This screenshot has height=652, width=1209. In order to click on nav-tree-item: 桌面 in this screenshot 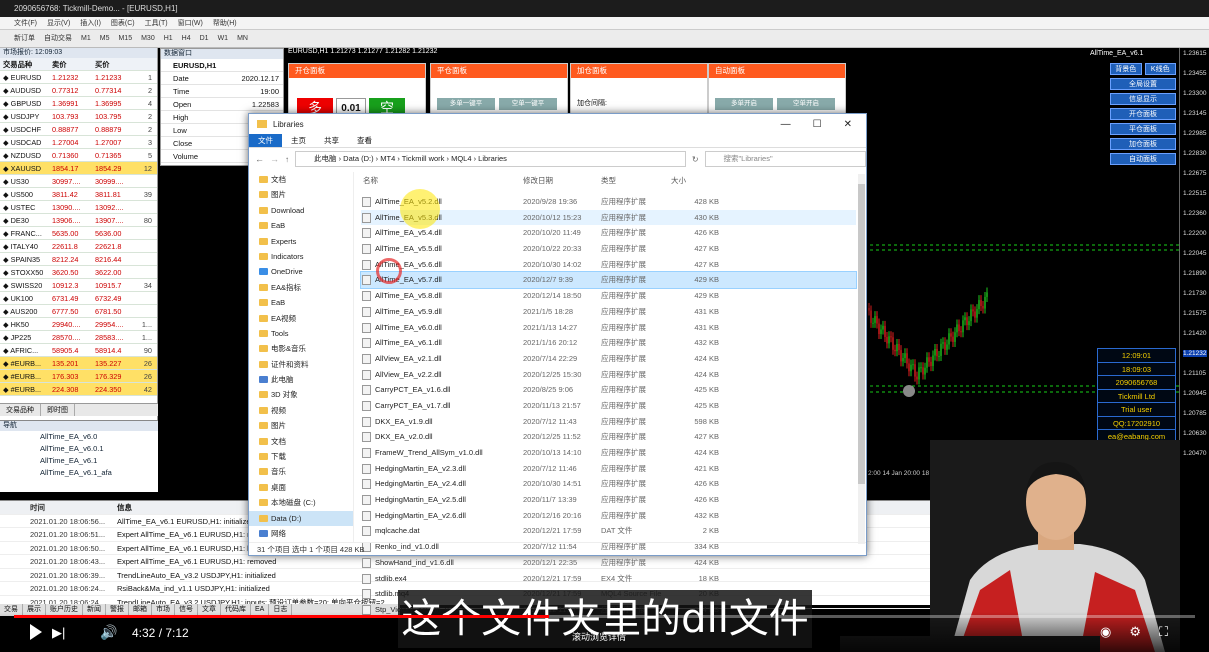, I will do `click(301, 487)`.